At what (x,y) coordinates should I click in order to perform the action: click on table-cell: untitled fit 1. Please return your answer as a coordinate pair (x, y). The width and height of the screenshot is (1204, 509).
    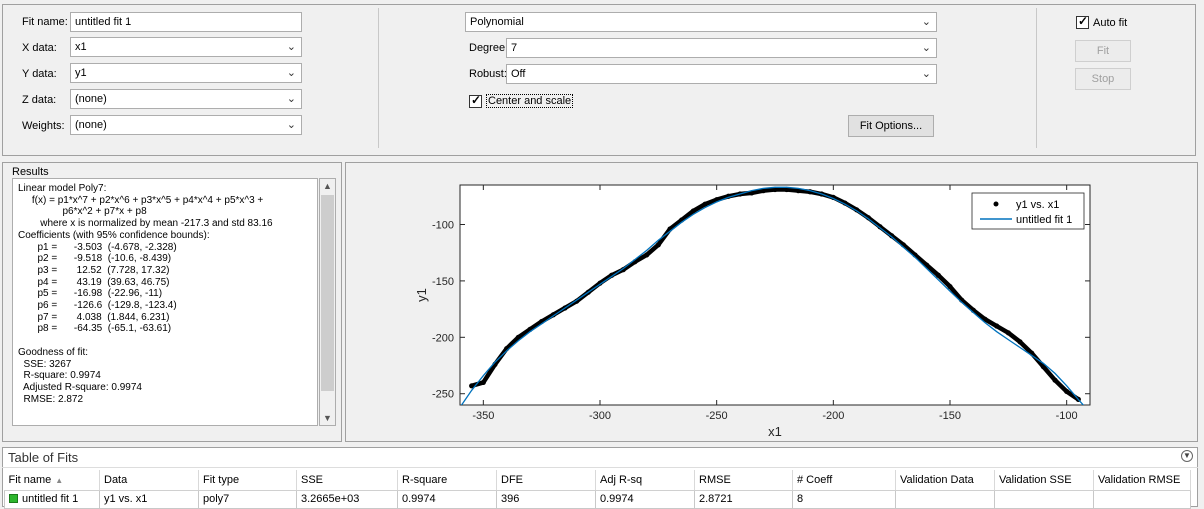
    Looking at the image, I should click on (52, 499).